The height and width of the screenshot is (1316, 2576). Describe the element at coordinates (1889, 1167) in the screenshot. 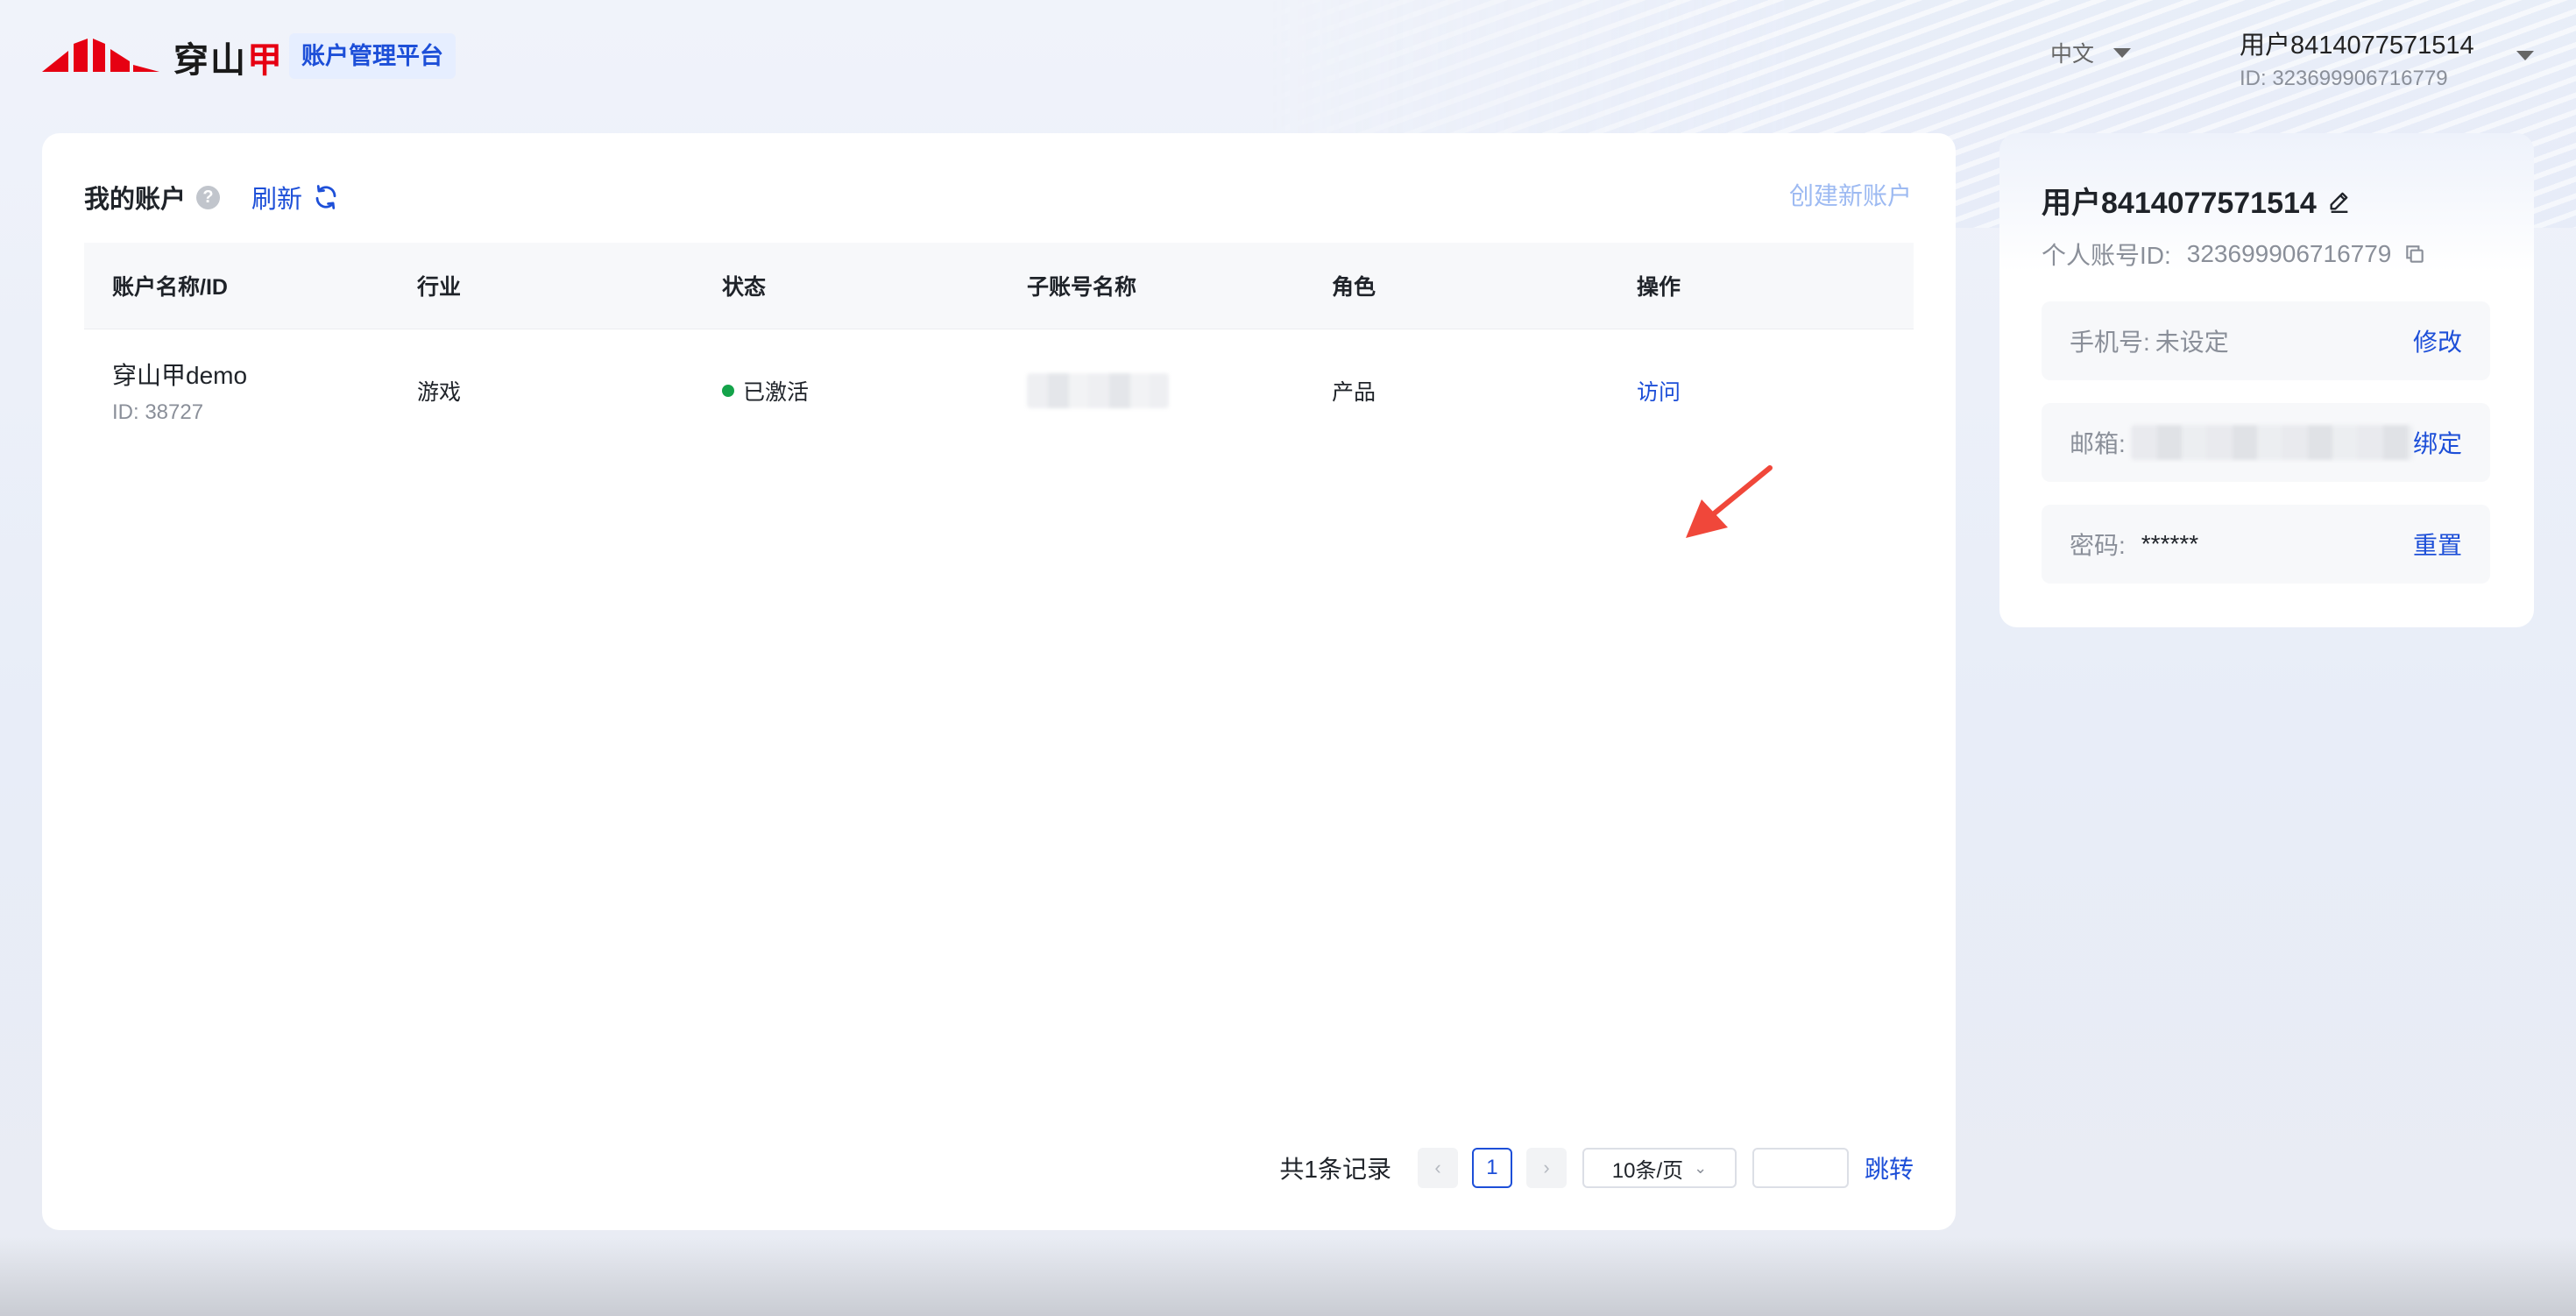

I see `jump-button: 跳转` at that location.